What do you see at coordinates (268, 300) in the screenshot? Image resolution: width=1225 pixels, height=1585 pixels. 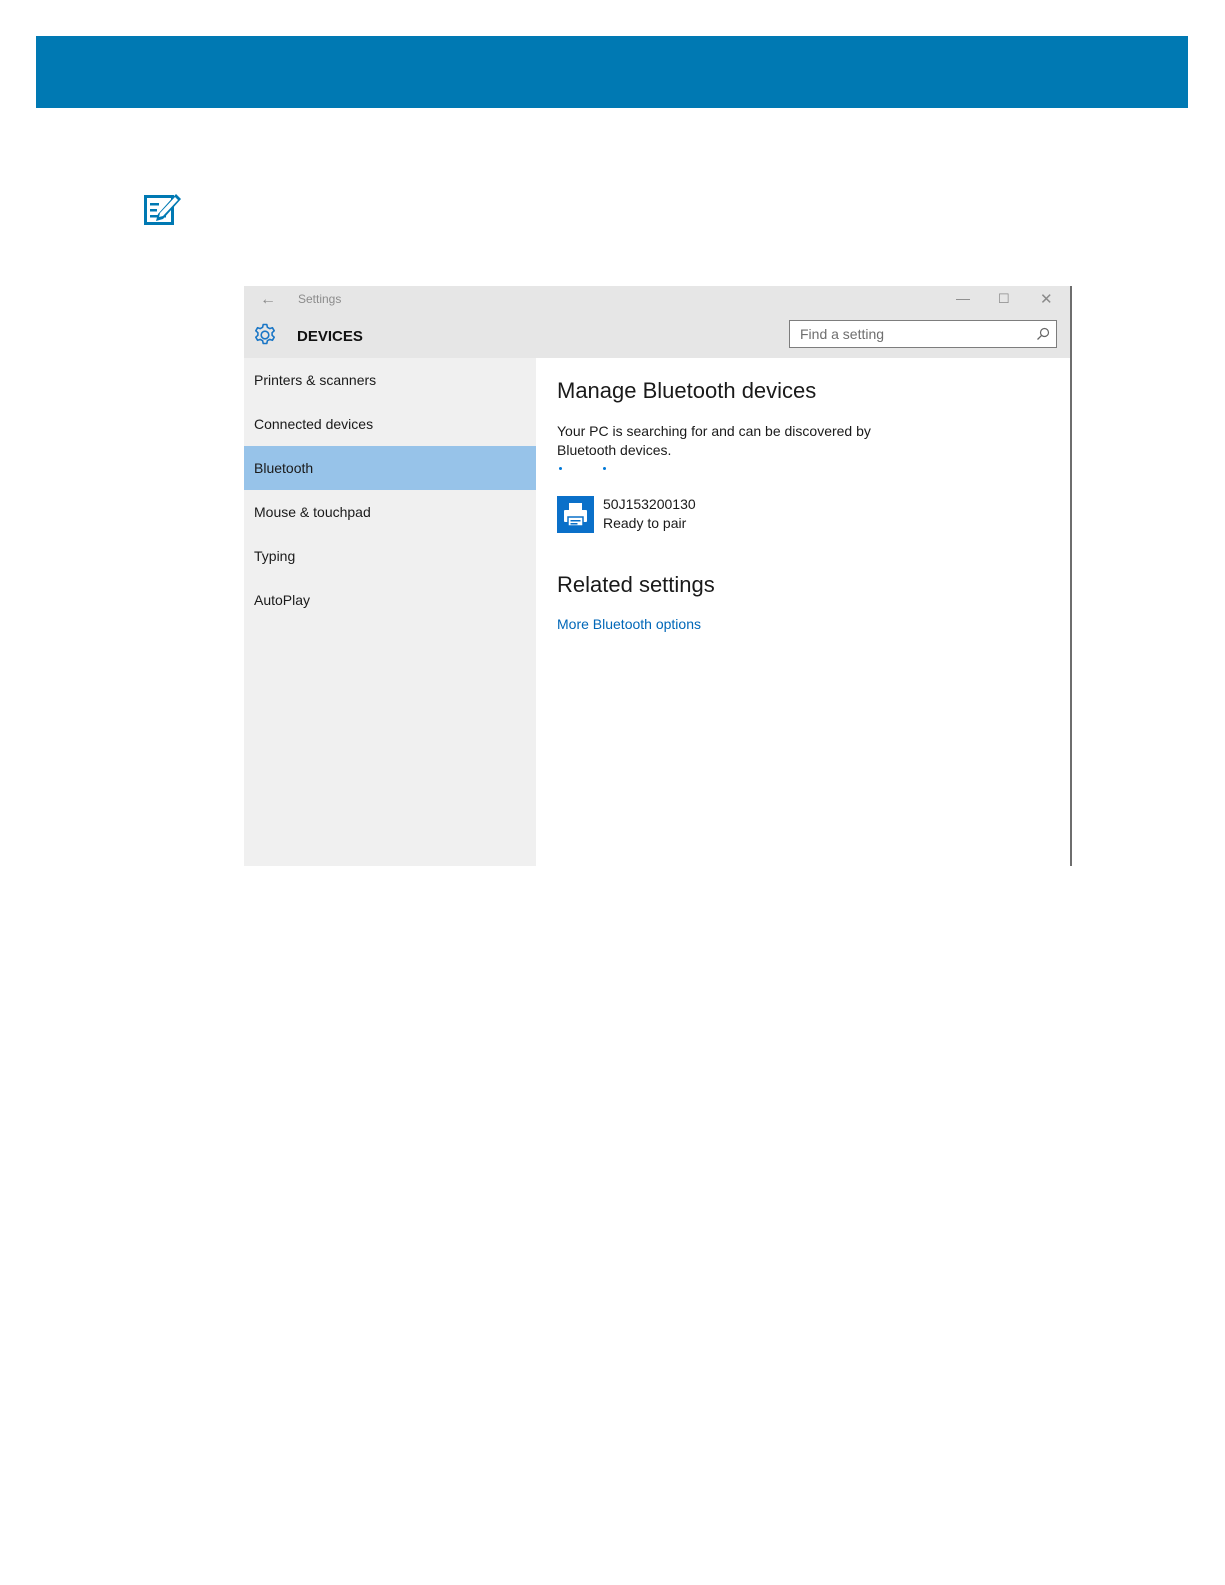 I see `back-arrow-icon: ←` at bounding box center [268, 300].